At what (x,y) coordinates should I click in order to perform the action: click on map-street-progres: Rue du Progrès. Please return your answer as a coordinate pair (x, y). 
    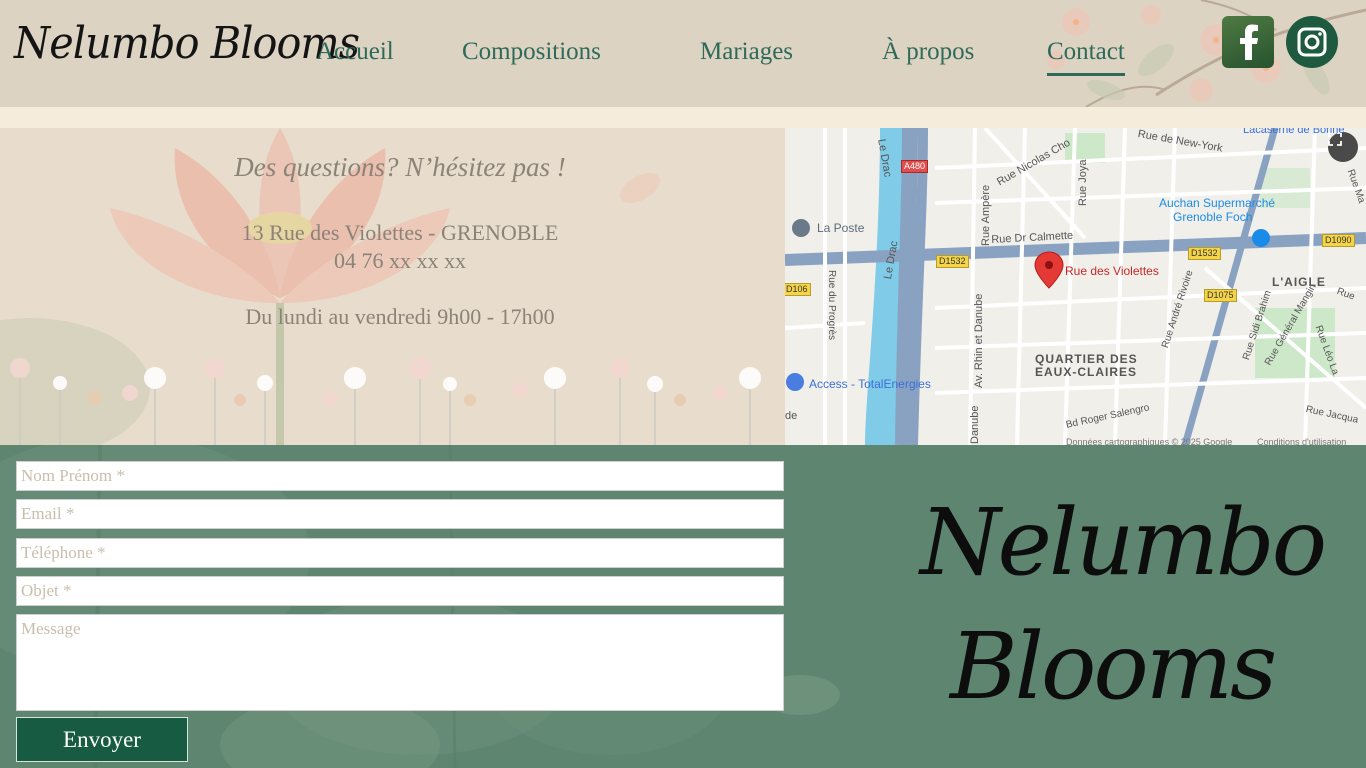
    Looking at the image, I should click on (831, 305).